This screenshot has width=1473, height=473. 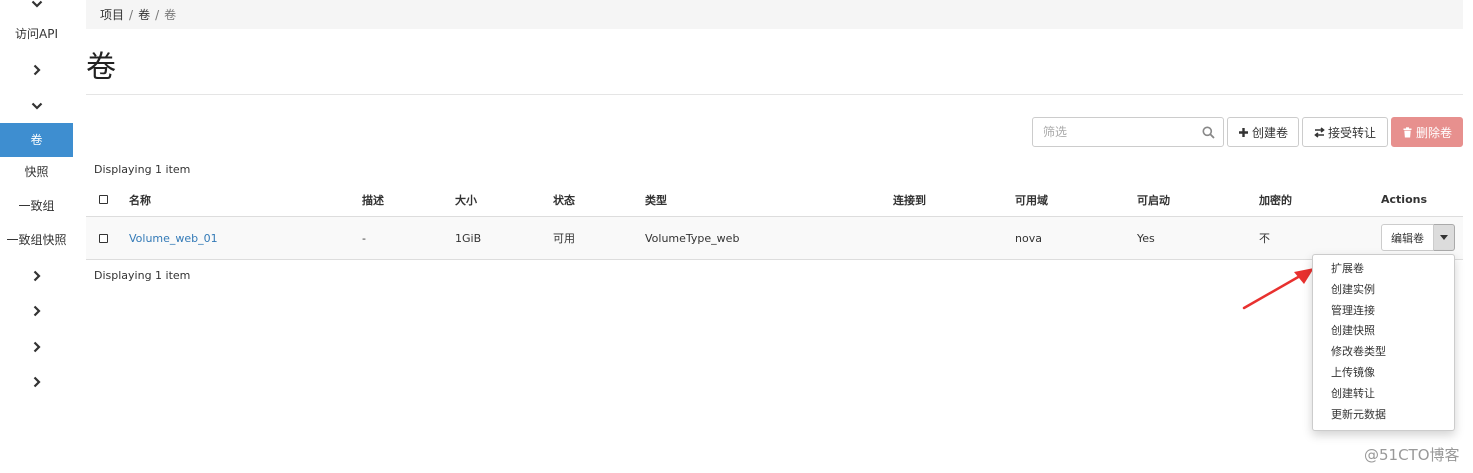 What do you see at coordinates (692, 238) in the screenshot?
I see `volume-type: VolumeType_web` at bounding box center [692, 238].